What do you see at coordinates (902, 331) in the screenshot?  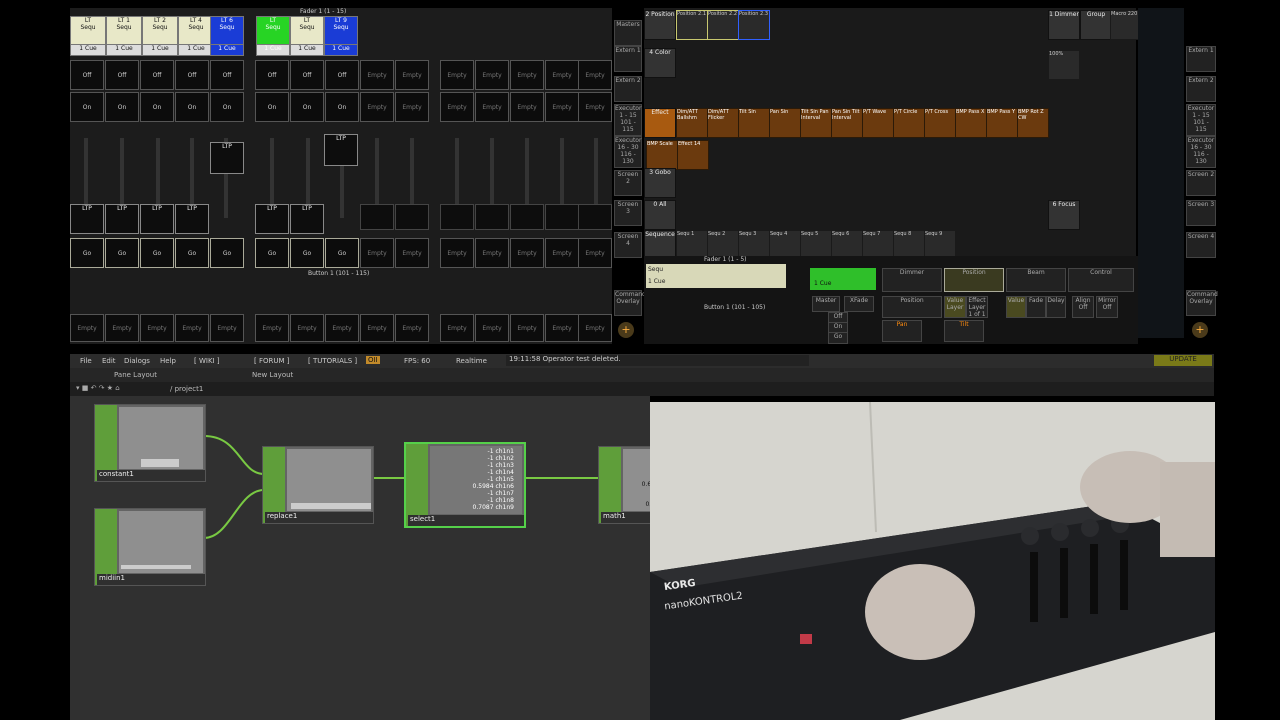 I see `encoder-pan: Pan` at bounding box center [902, 331].